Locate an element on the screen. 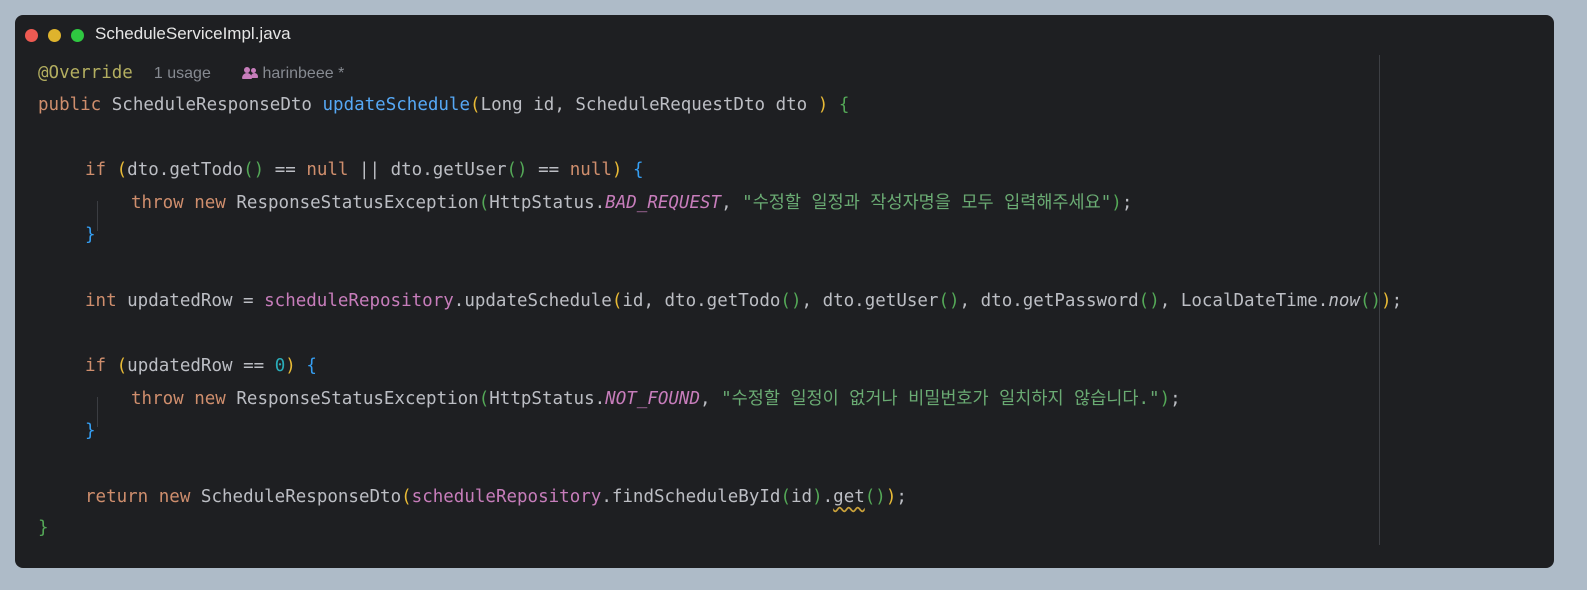  string-literal: "수정할 일정이 없거나 비밀번호가 일치하지 않습니다." is located at coordinates (940, 399).